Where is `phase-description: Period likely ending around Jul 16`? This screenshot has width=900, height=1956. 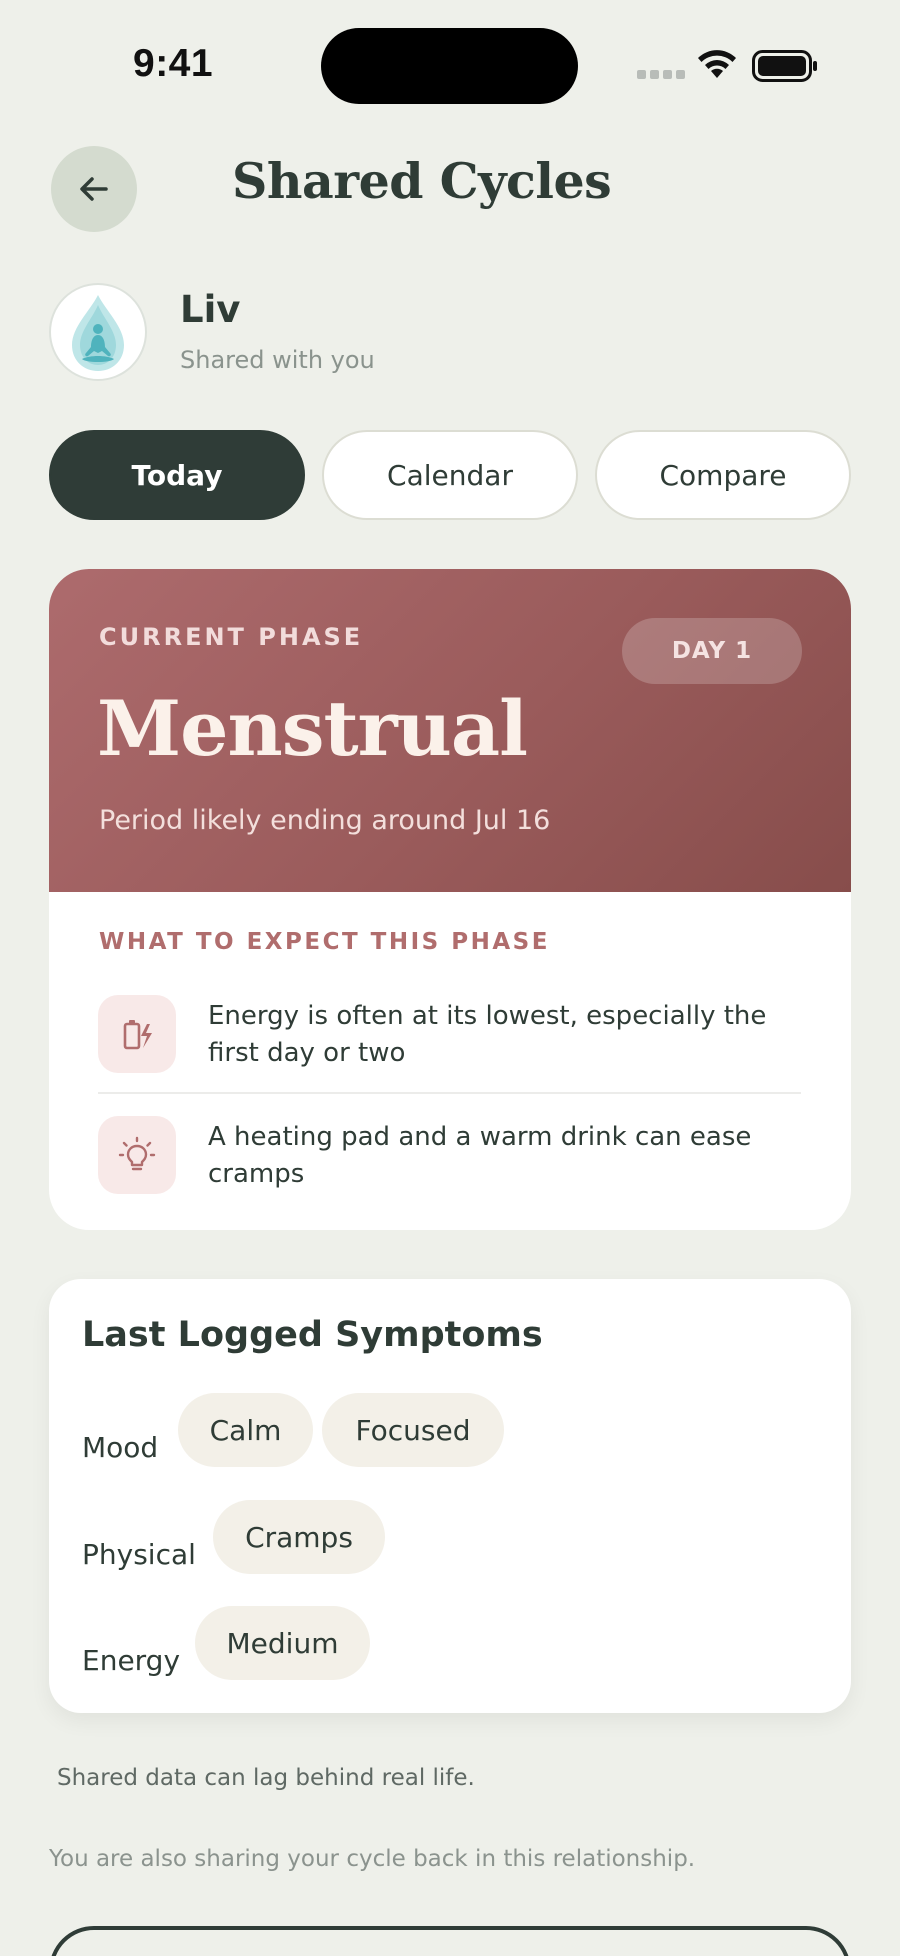 phase-description: Period likely ending around Jul 16 is located at coordinates (325, 820).